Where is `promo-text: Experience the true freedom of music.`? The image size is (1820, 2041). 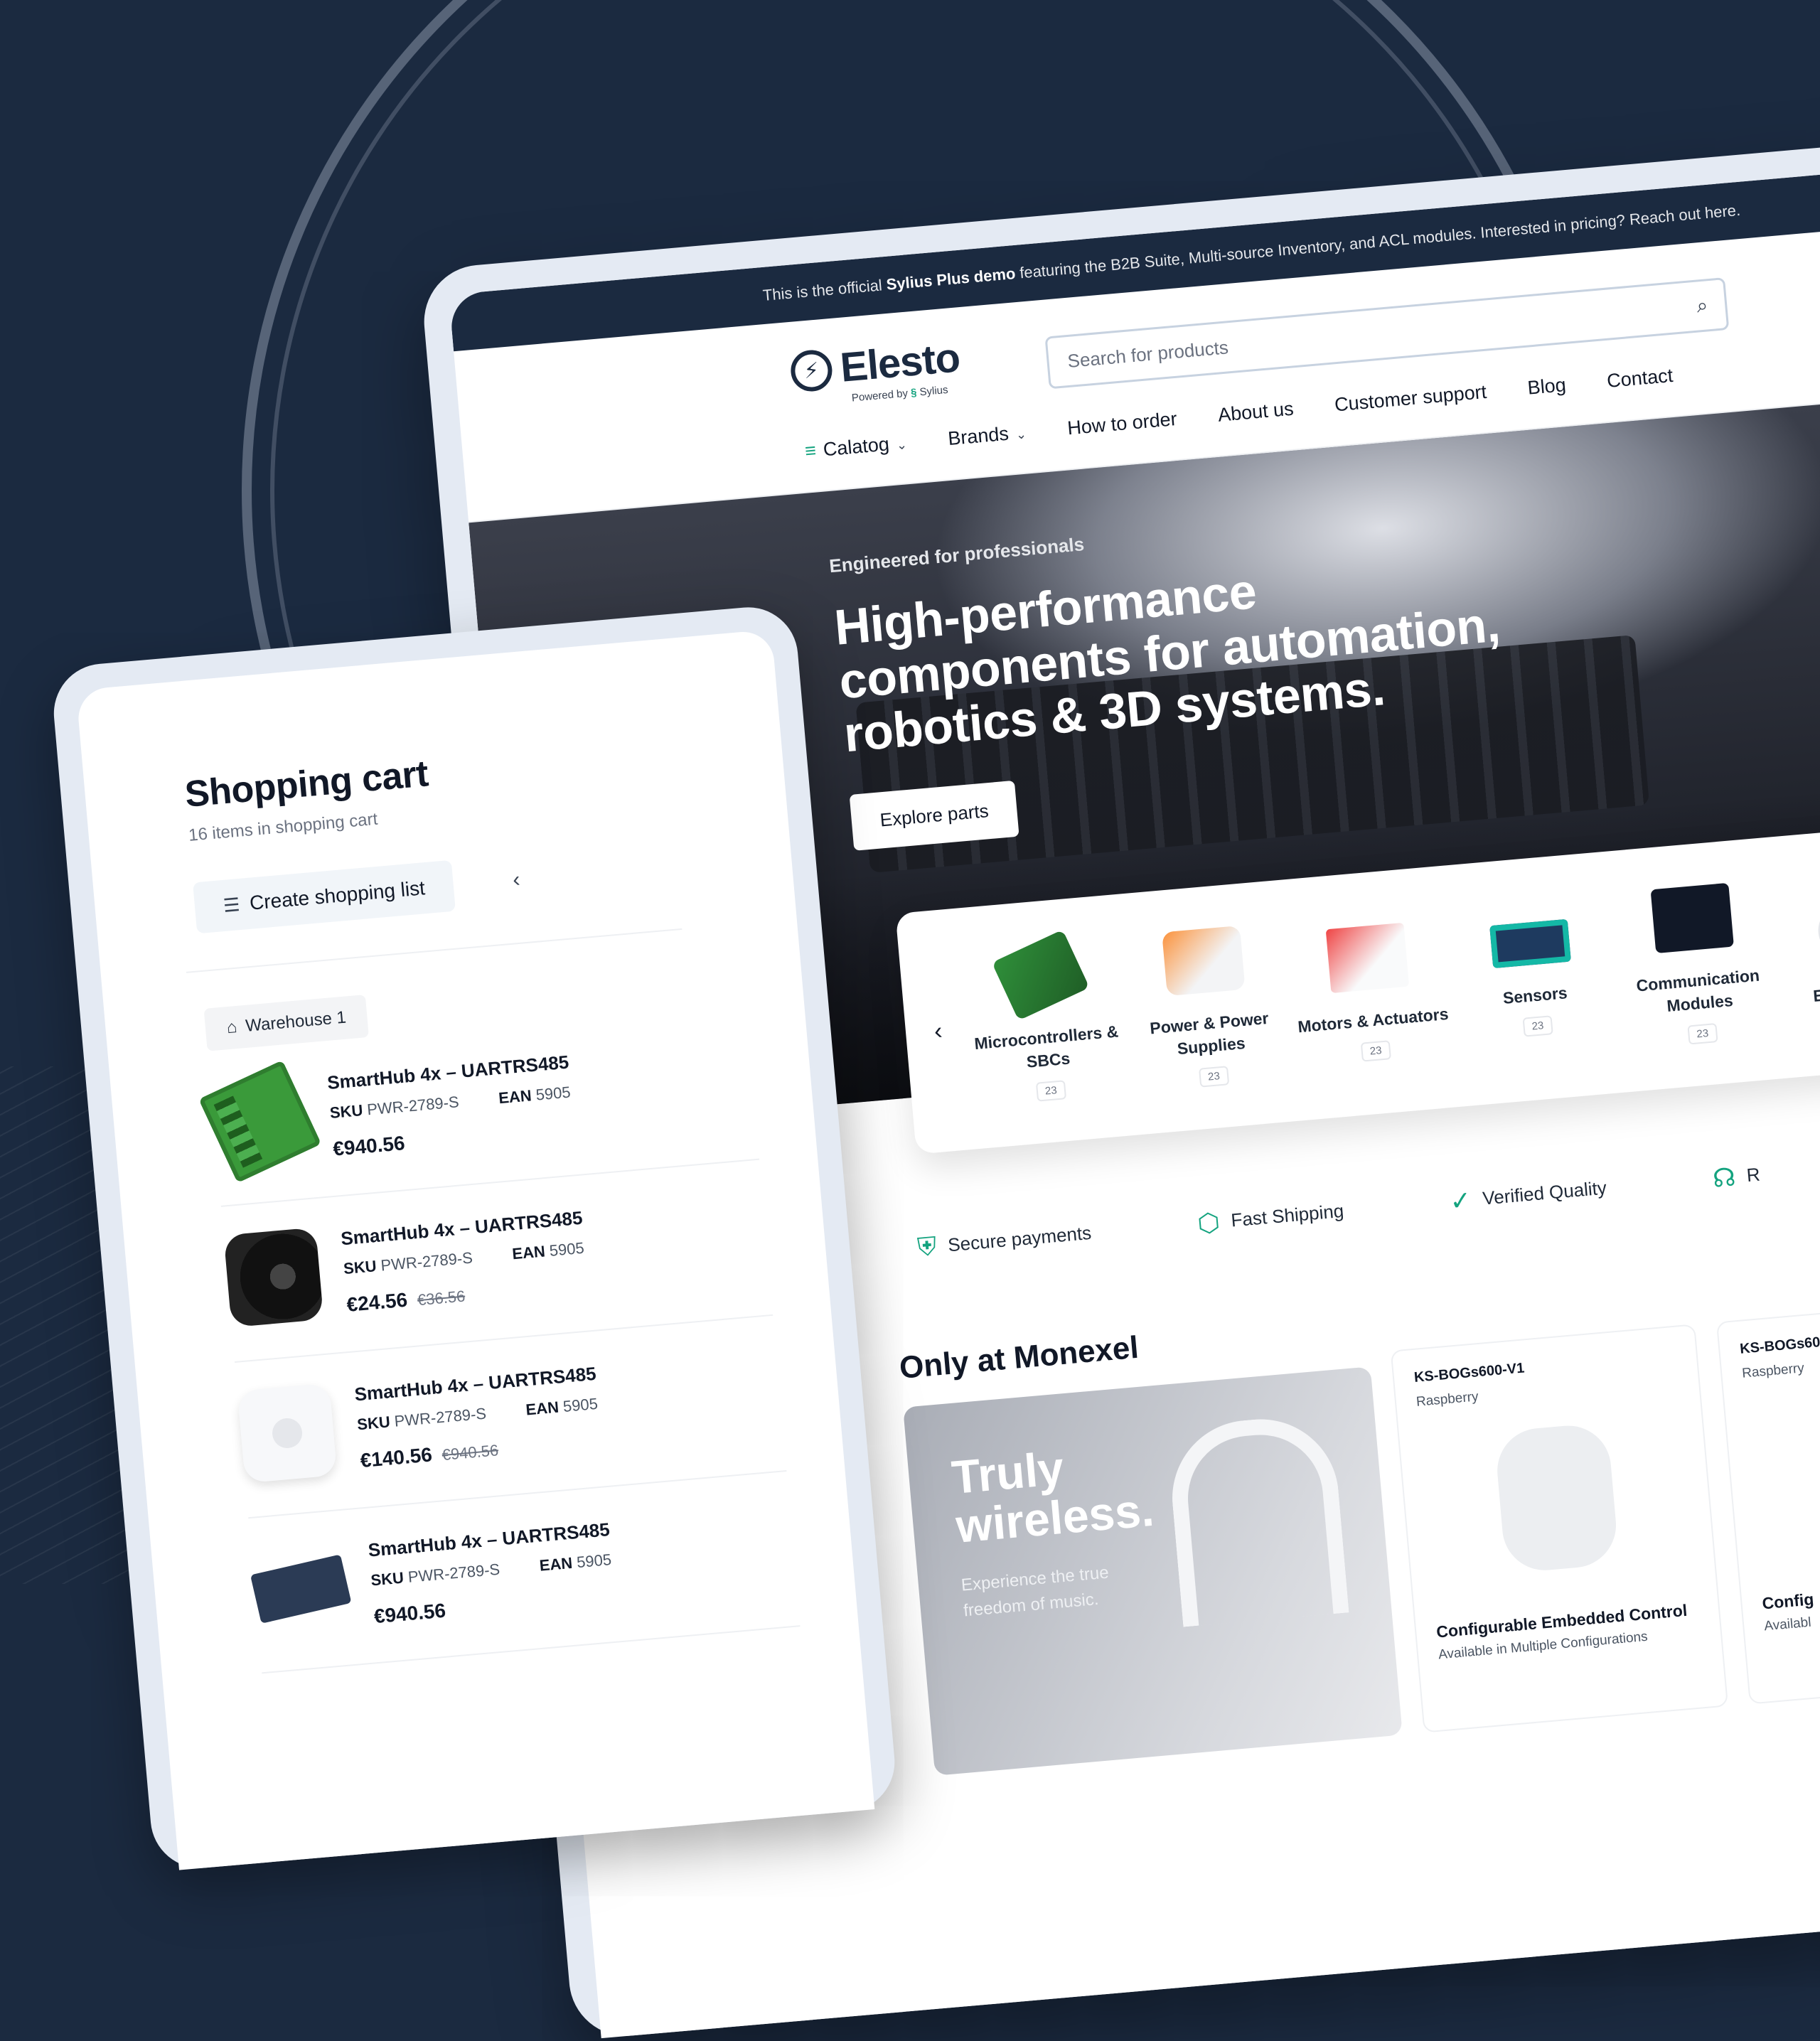 promo-text: Experience the true freedom of music. is located at coordinates (1035, 1592).